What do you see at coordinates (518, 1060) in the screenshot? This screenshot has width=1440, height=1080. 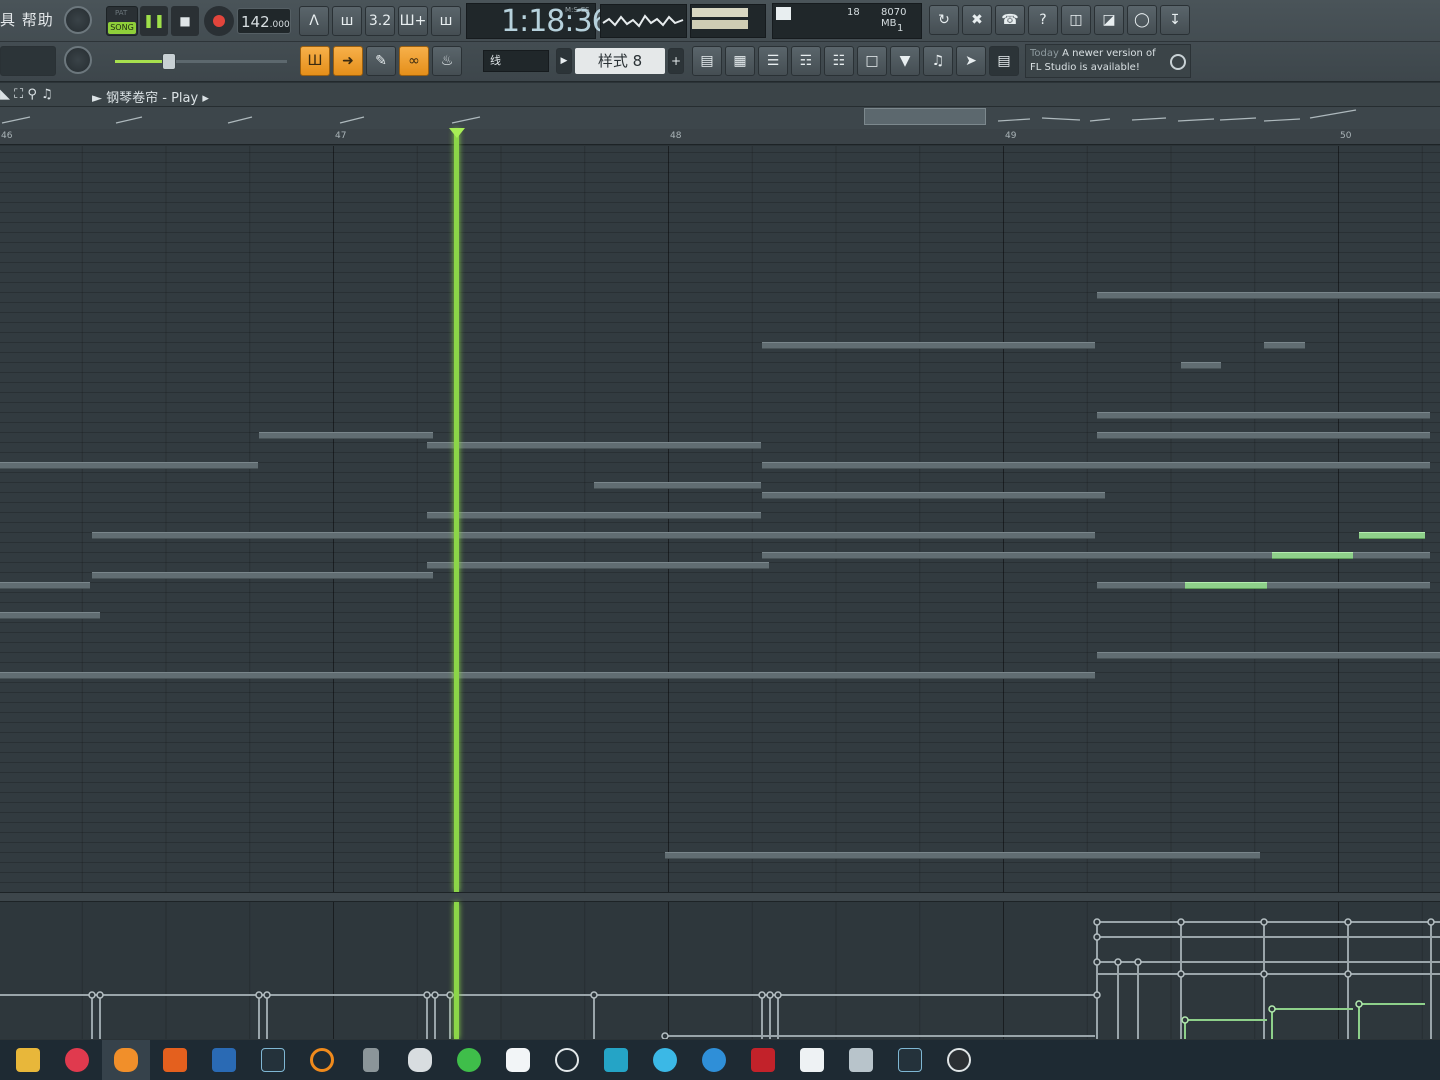 I see `cloud-icon` at bounding box center [518, 1060].